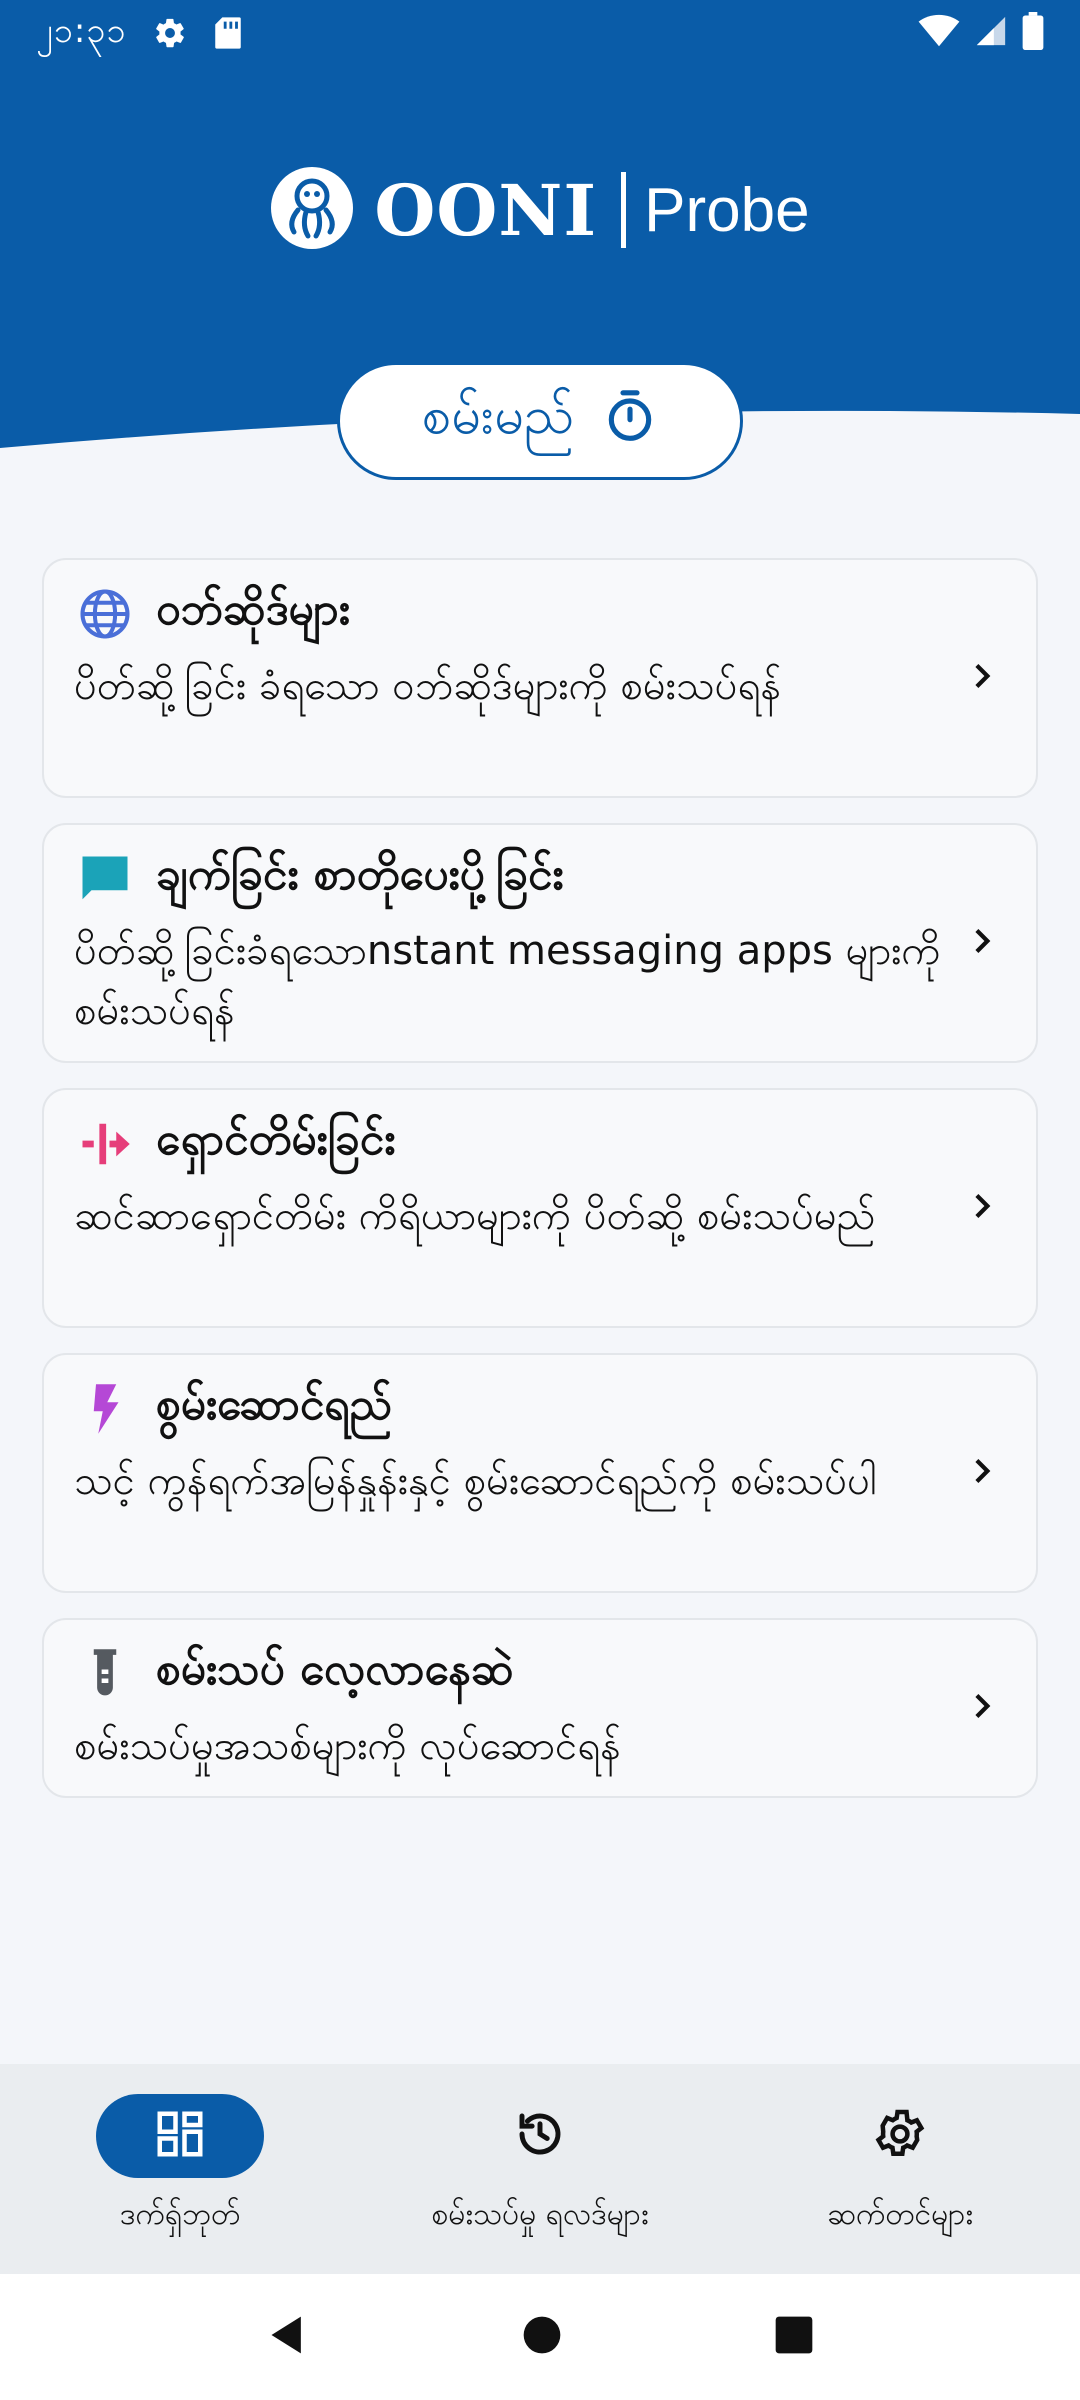 This screenshot has width=1080, height=2400. Describe the element at coordinates (180, 2214) in the screenshot. I see `nav-label: ဒက်ရှ်ဘုတ်` at that location.